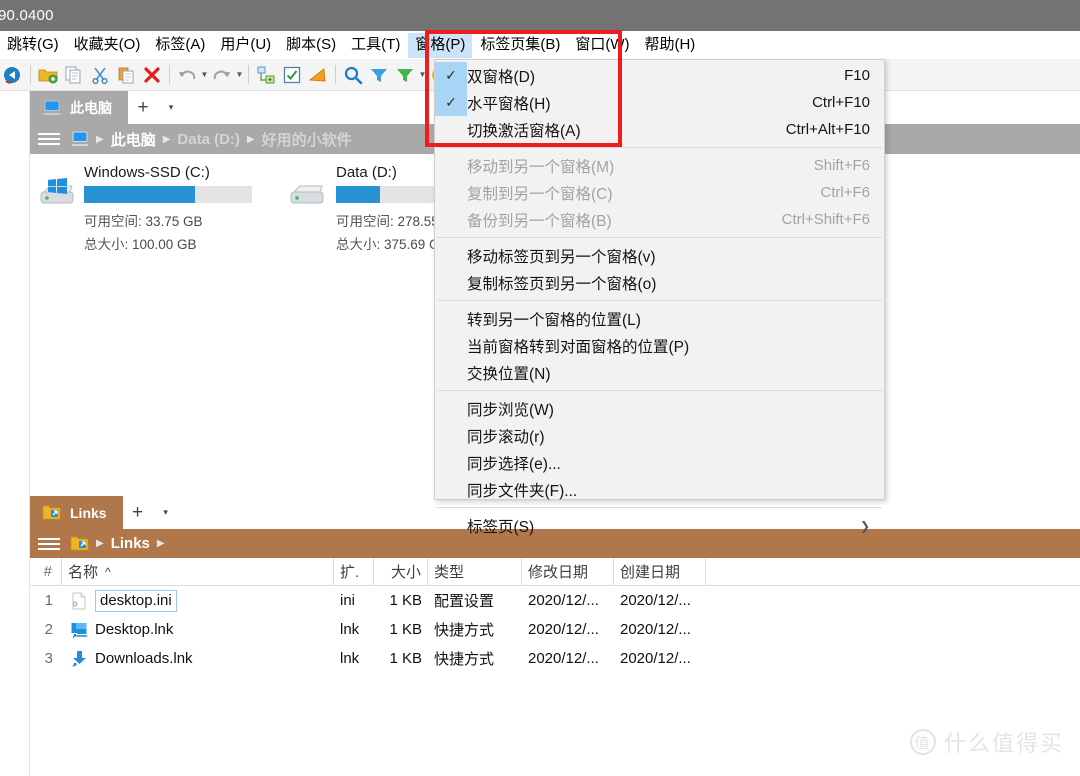 Image resolution: width=1080 pixels, height=776 pixels. Describe the element at coordinates (107, 45) in the screenshot. I see `menu-1: 收藏夹(O)` at that location.